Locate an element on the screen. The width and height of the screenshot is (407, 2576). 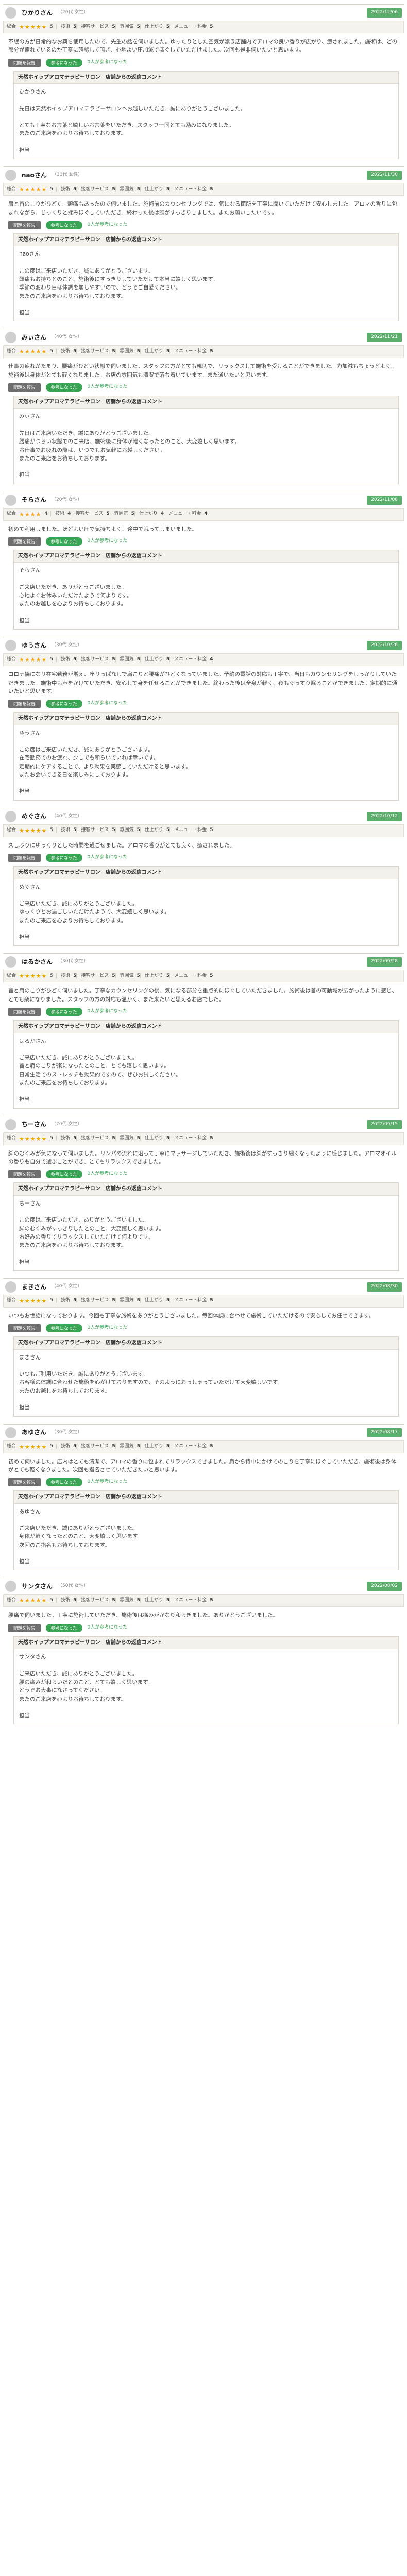
reviewer-name: ゆうさん is located at coordinates (34, 645).